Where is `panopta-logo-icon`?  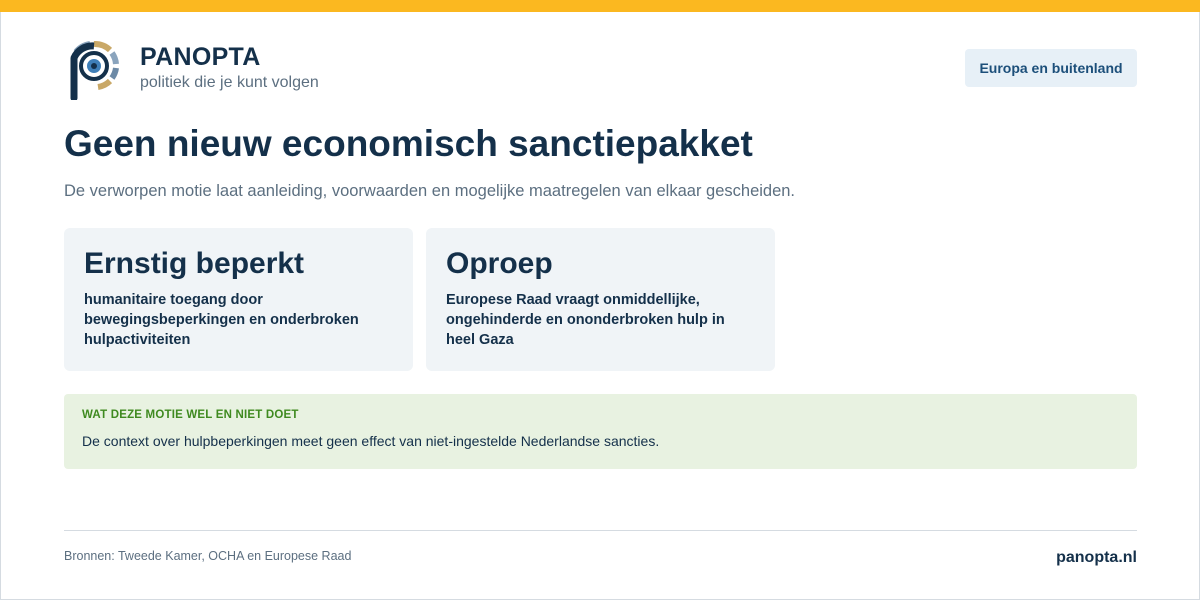 panopta-logo-icon is located at coordinates (94, 70).